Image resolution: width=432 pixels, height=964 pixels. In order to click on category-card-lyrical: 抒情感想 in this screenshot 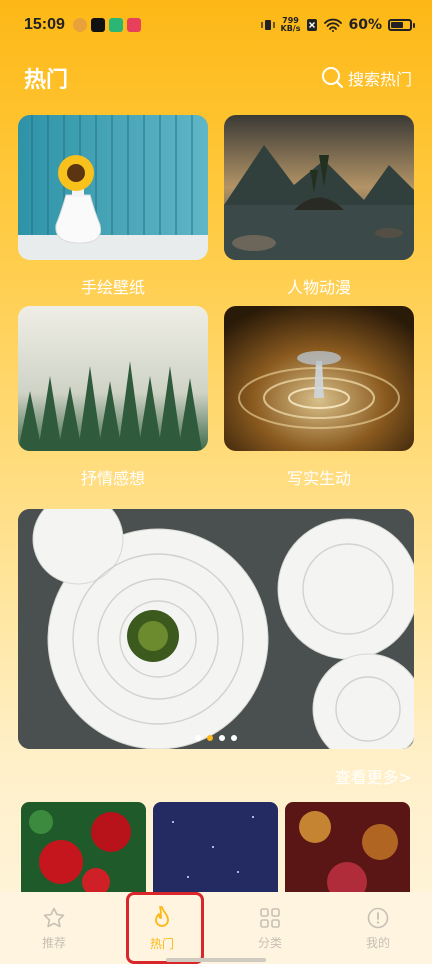, I will do `click(113, 397)`.